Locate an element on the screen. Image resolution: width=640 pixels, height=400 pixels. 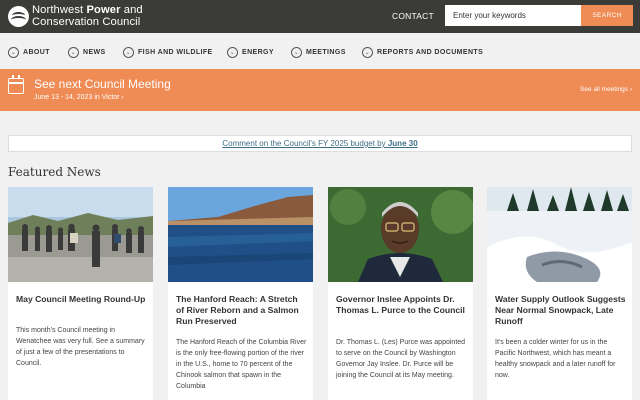
logo-text: Northwest Power and Conservation Council is located at coordinates (87, 16).